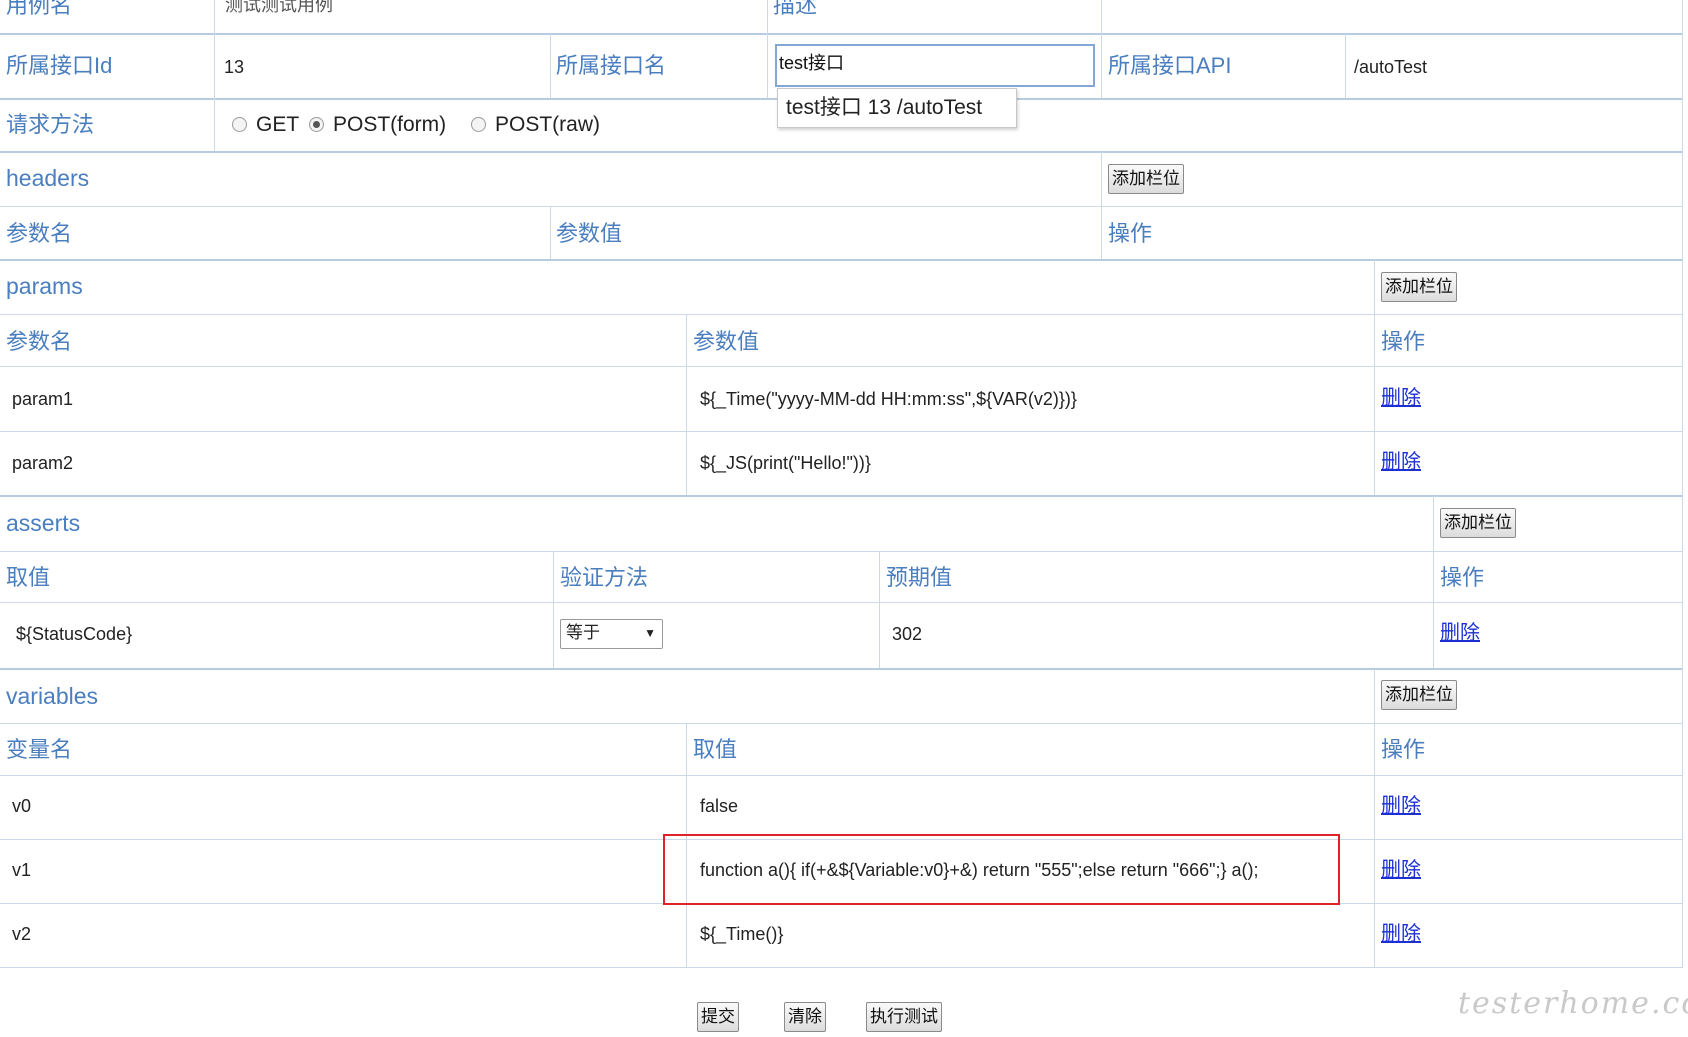 Image resolution: width=1688 pixels, height=1037 pixels. I want to click on method-post-raw-label: POST(raw), so click(547, 124).